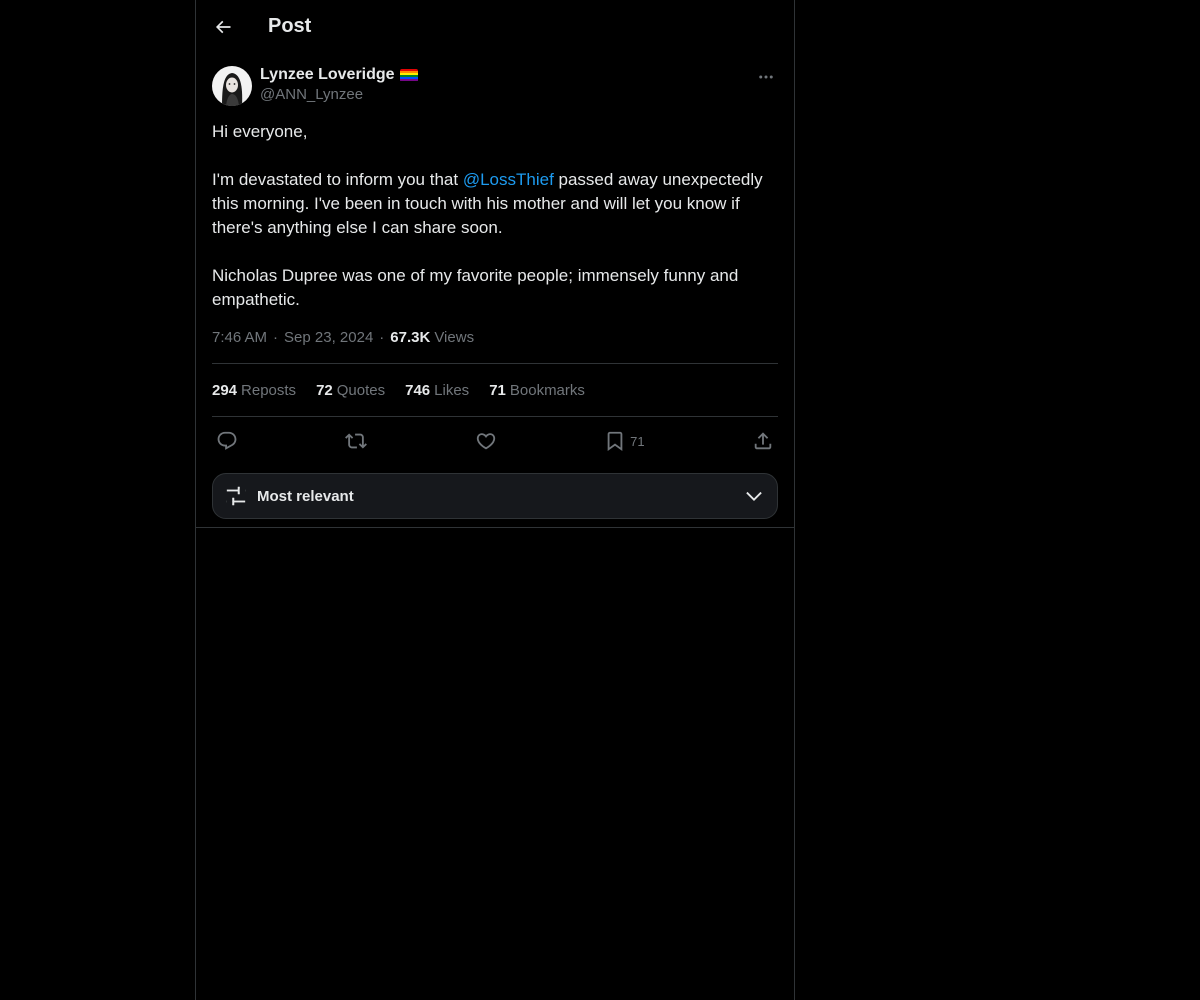 This screenshot has height=1000, width=1200. I want to click on header: Post, so click(495, 26).